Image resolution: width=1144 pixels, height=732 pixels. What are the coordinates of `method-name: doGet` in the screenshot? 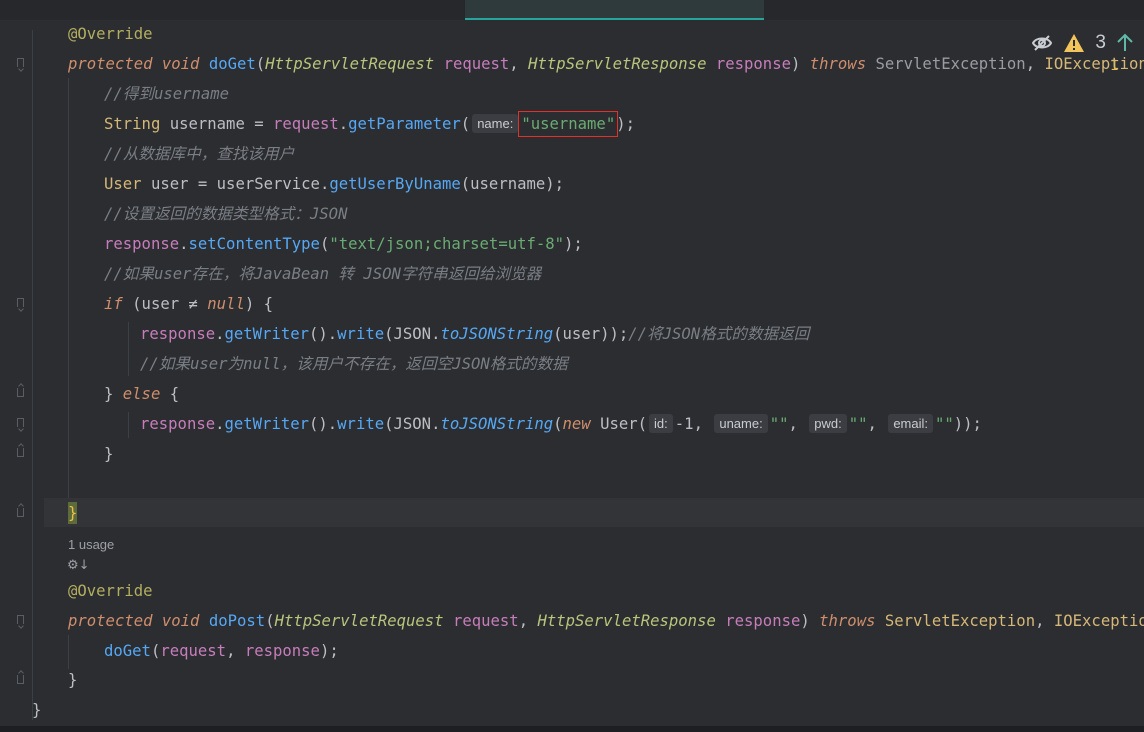 It's located at (232, 64).